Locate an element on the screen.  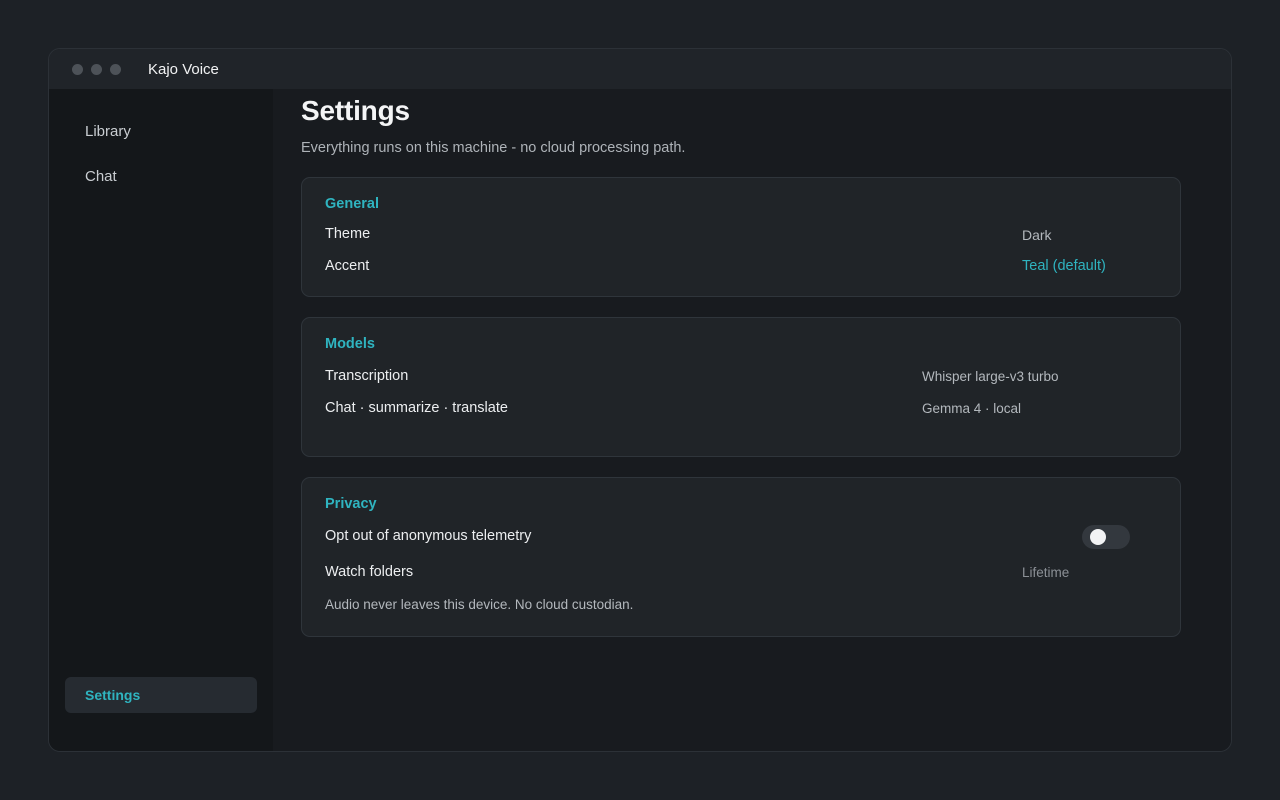
transcription-model-value: Whisper large-v3 turbo is located at coordinates (990, 376).